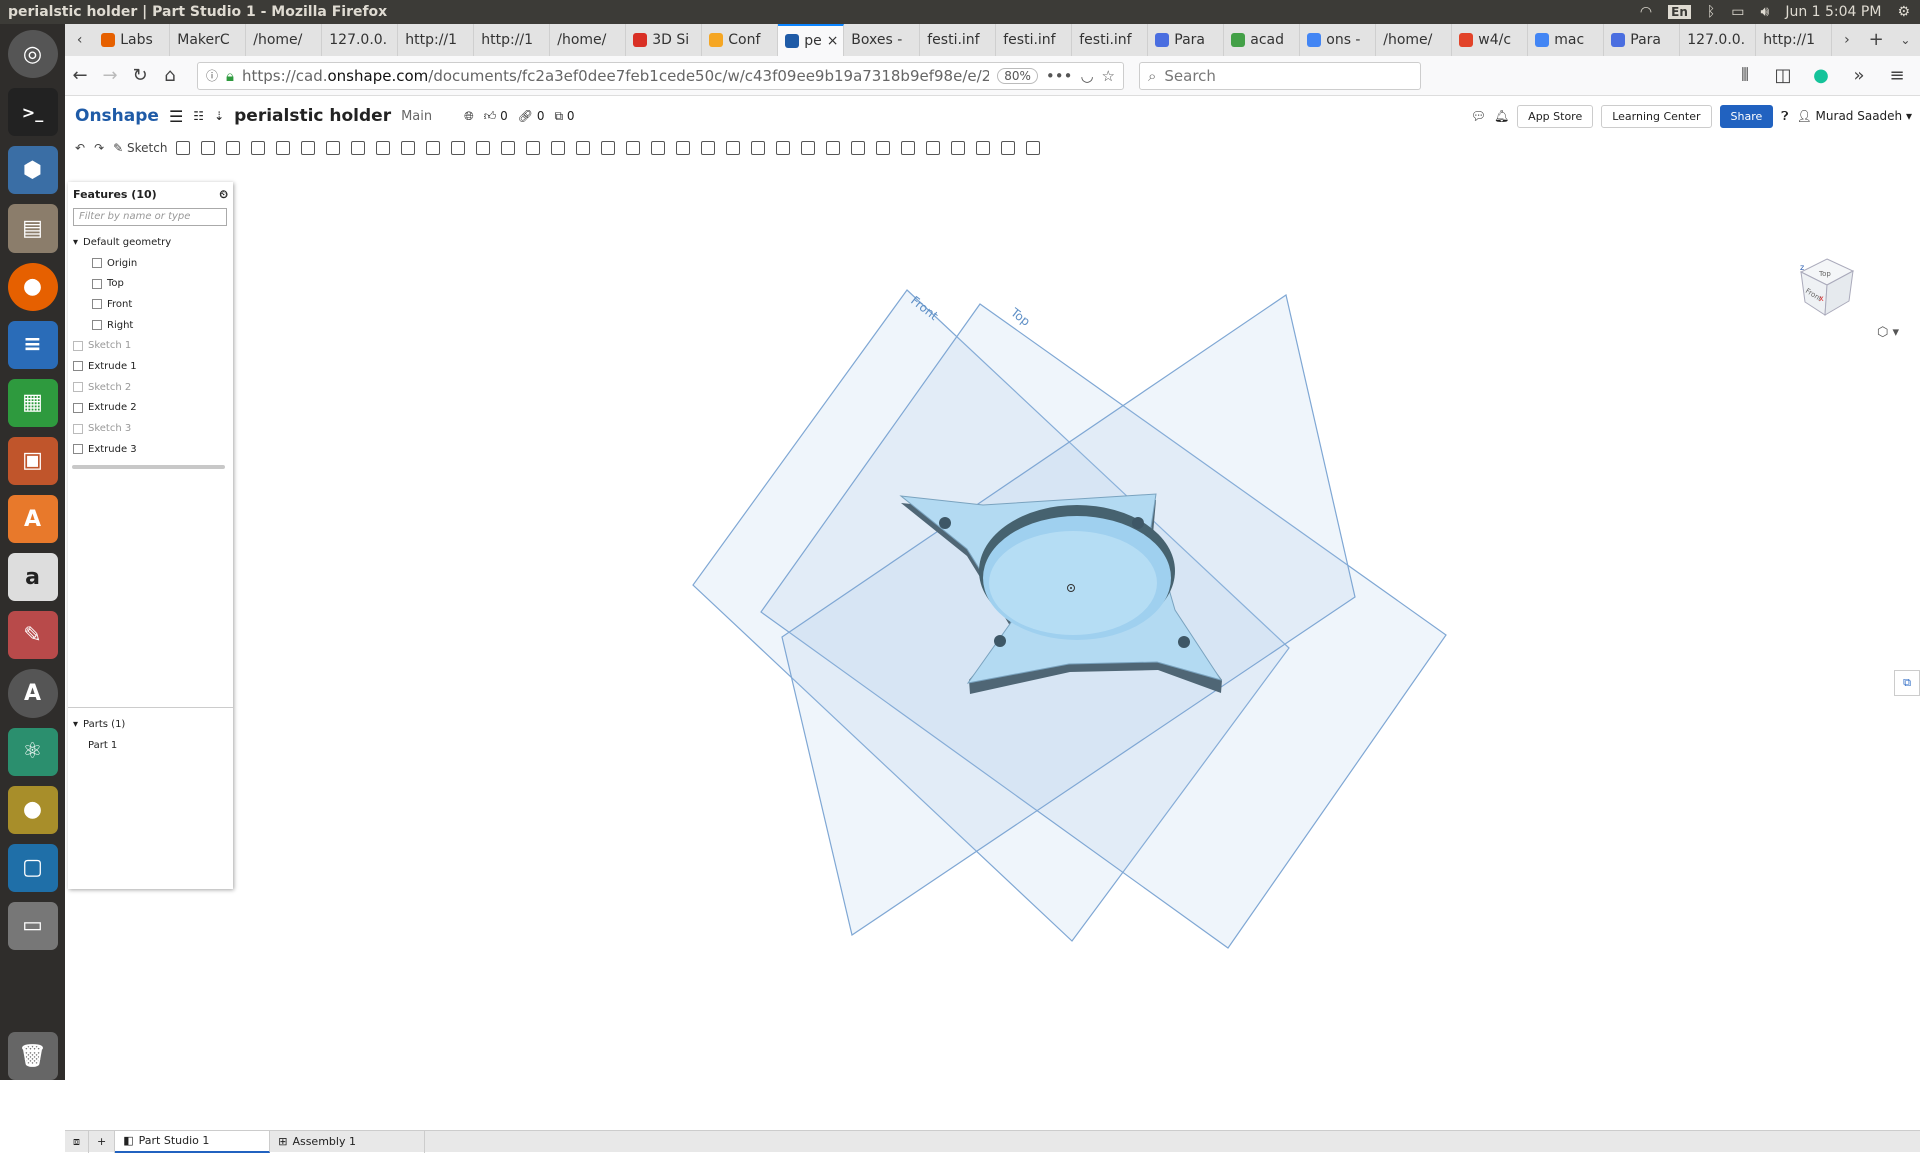 This screenshot has width=1920, height=1153. I want to click on browser-tab: Labs, so click(132, 40).